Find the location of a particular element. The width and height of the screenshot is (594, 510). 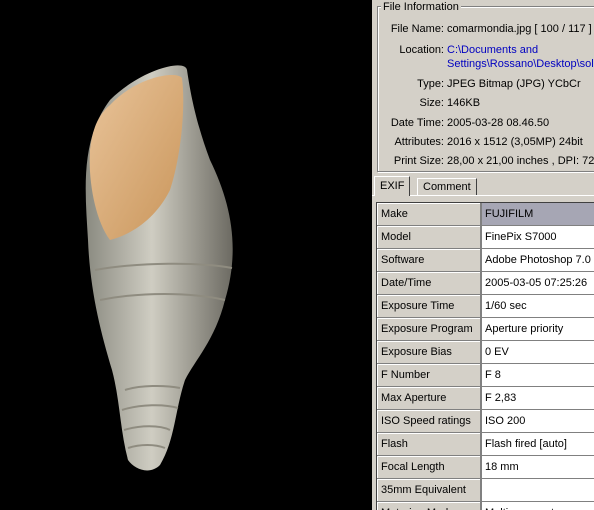

exif-value: Flash fired [auto] is located at coordinates (538, 444).